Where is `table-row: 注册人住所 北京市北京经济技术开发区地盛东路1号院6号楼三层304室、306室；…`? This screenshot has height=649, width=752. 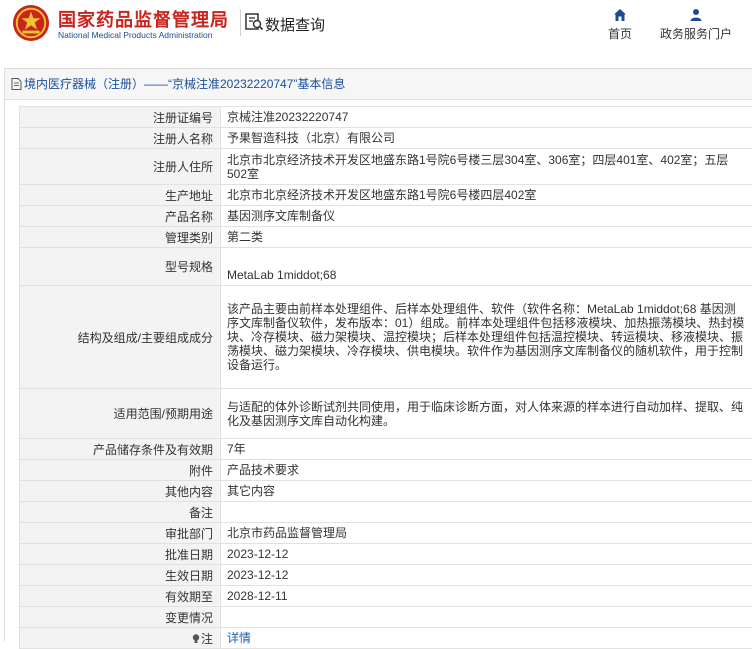 table-row: 注册人住所 北京市北京经济技术开发区地盛东路1号院6号楼三层304室、306室；… is located at coordinates (386, 167).